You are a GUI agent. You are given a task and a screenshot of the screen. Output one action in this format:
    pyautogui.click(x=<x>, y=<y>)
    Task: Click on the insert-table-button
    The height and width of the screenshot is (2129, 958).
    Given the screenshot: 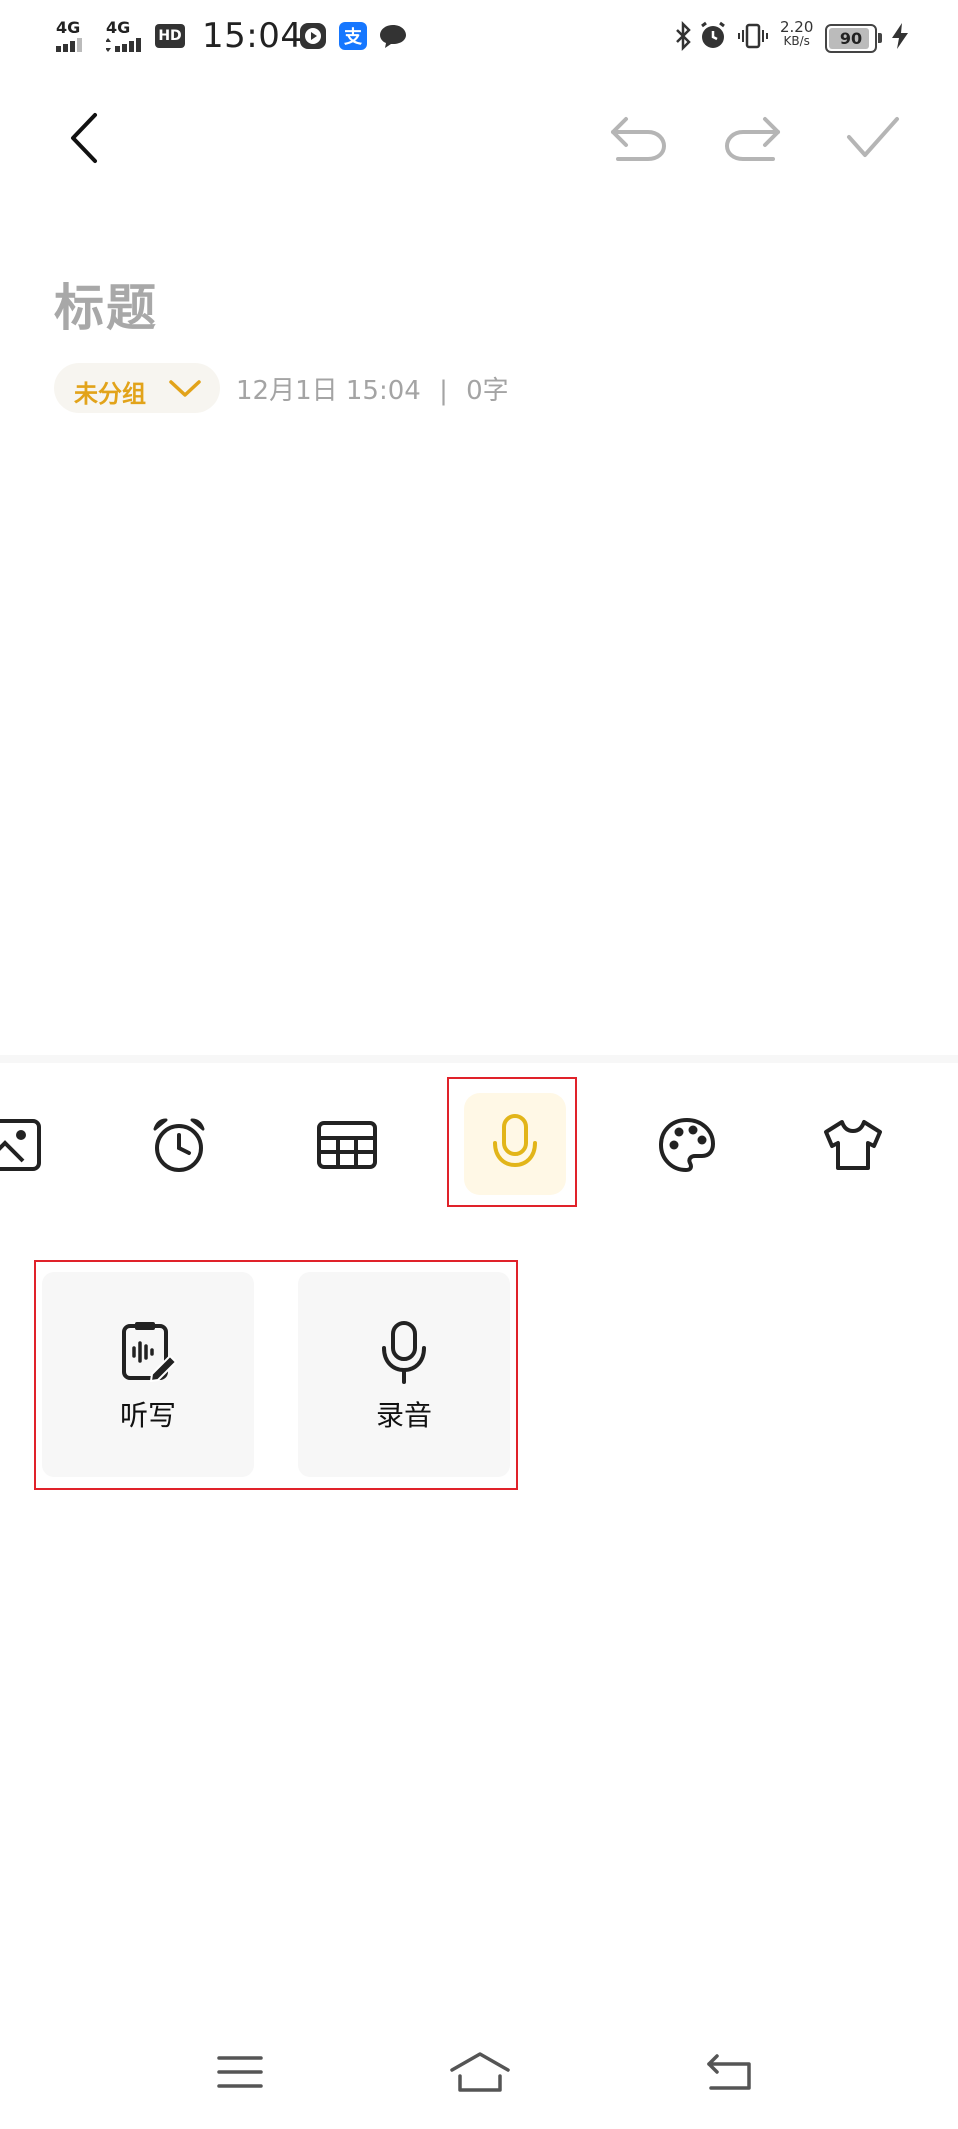 What is the action you would take?
    pyautogui.click(x=347, y=1145)
    